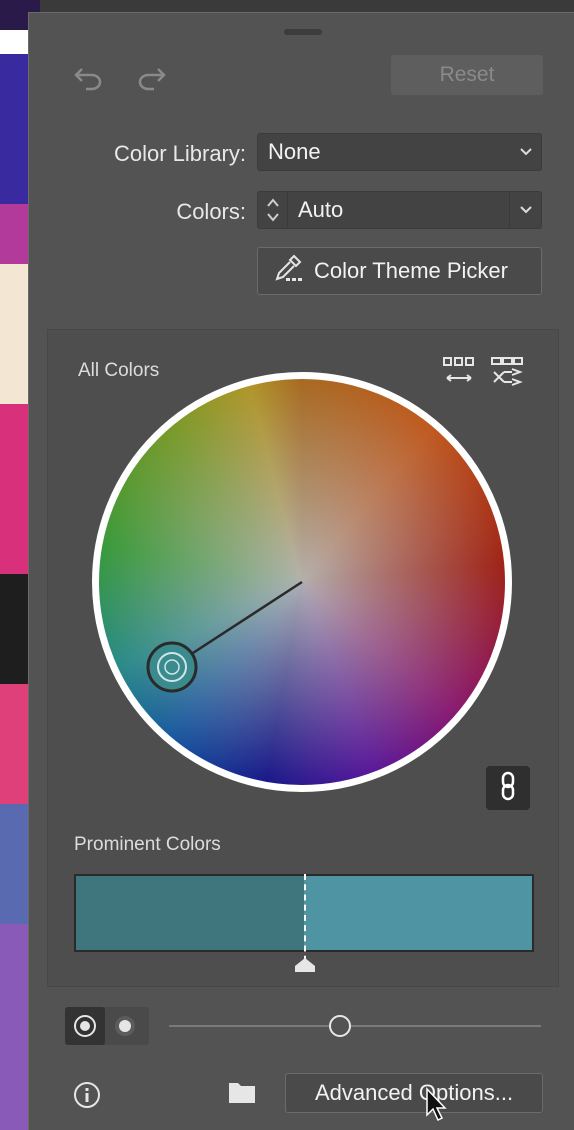  Describe the element at coordinates (273, 210) in the screenshot. I see `colors-stepper` at that location.